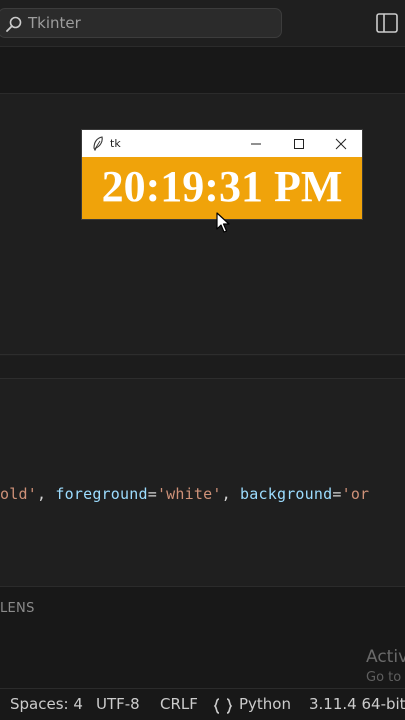 The image size is (405, 720). What do you see at coordinates (115, 143) in the screenshot?
I see `tk-window-title: tk` at bounding box center [115, 143].